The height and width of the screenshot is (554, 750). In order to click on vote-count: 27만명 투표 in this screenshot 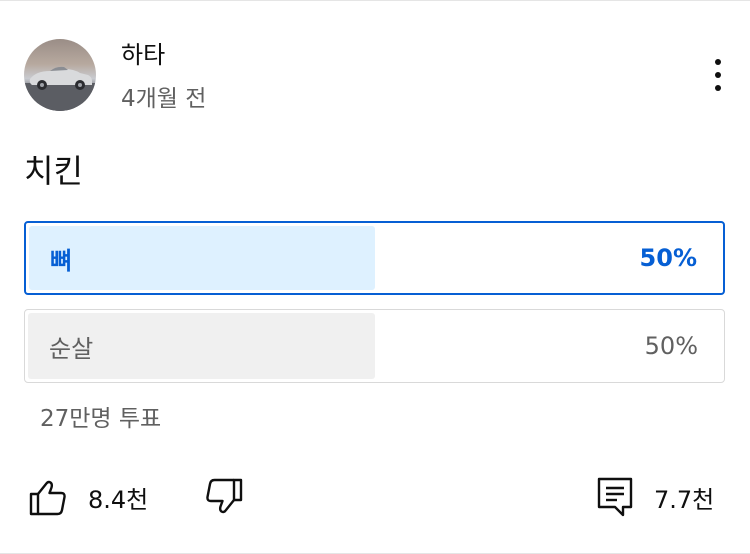, I will do `click(101, 419)`.